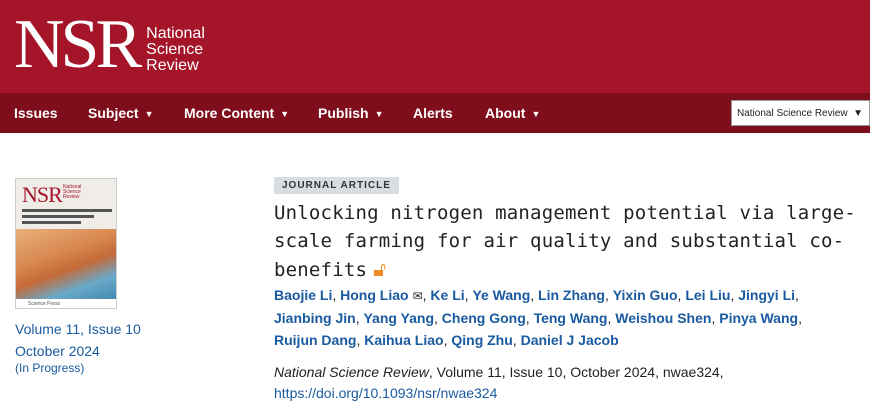 This screenshot has width=870, height=402. What do you see at coordinates (172, 65) in the screenshot?
I see `logo-text-line: Review` at bounding box center [172, 65].